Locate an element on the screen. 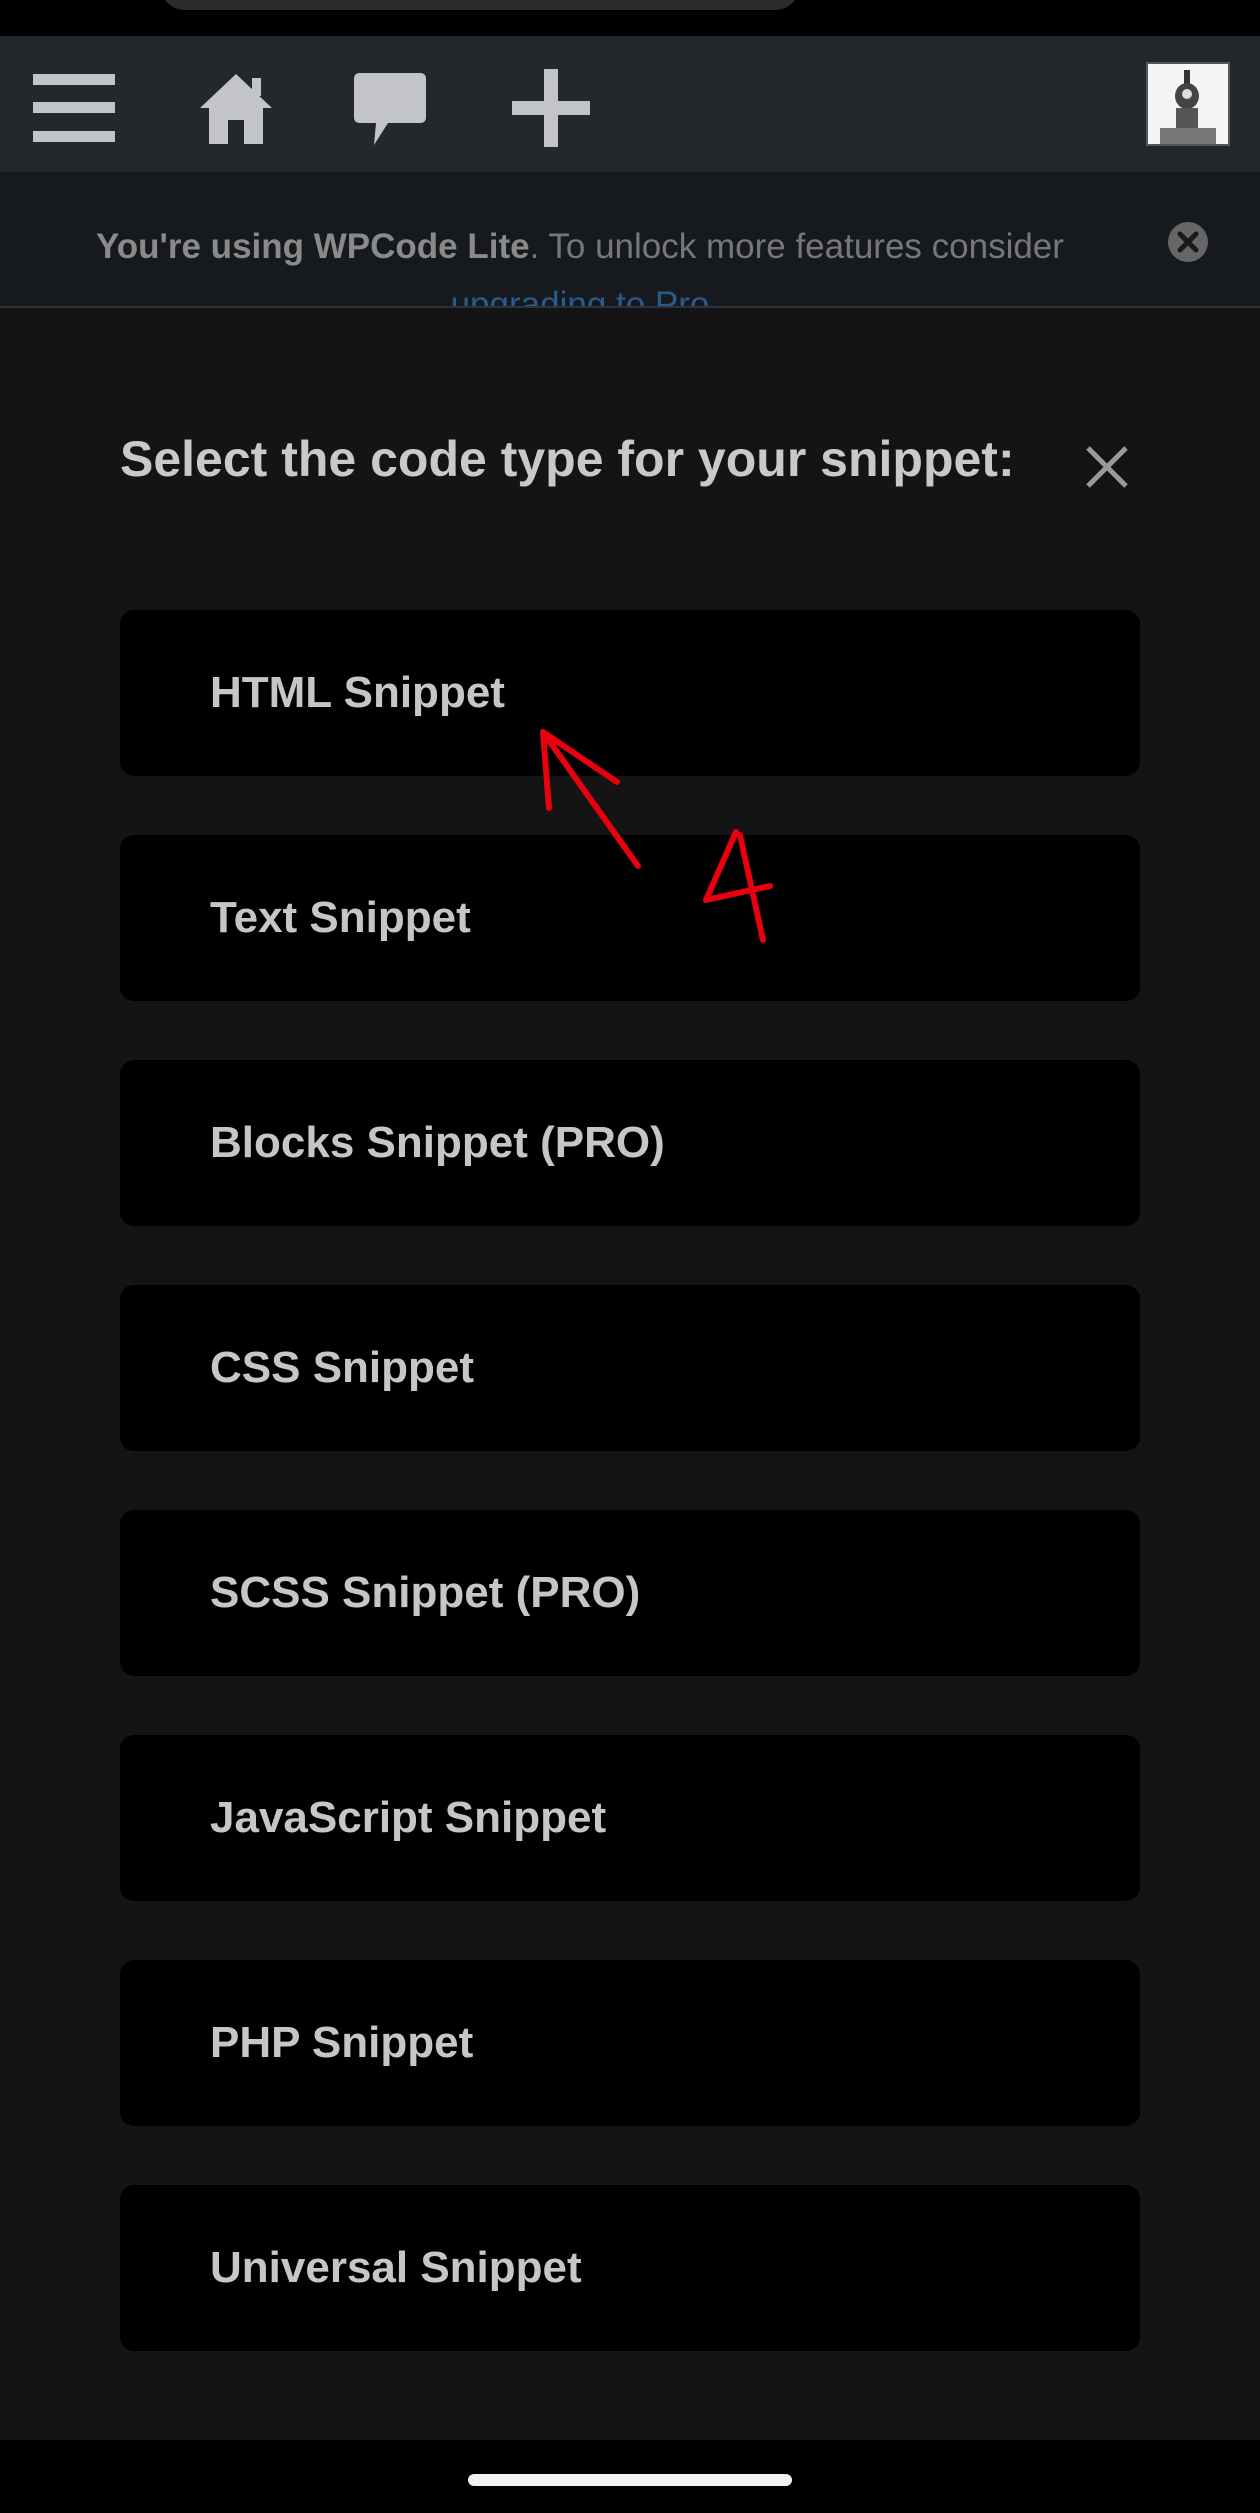 The image size is (1260, 2513). option-scss-snippet: SCSS Snippet (PRO) is located at coordinates (630, 1593).